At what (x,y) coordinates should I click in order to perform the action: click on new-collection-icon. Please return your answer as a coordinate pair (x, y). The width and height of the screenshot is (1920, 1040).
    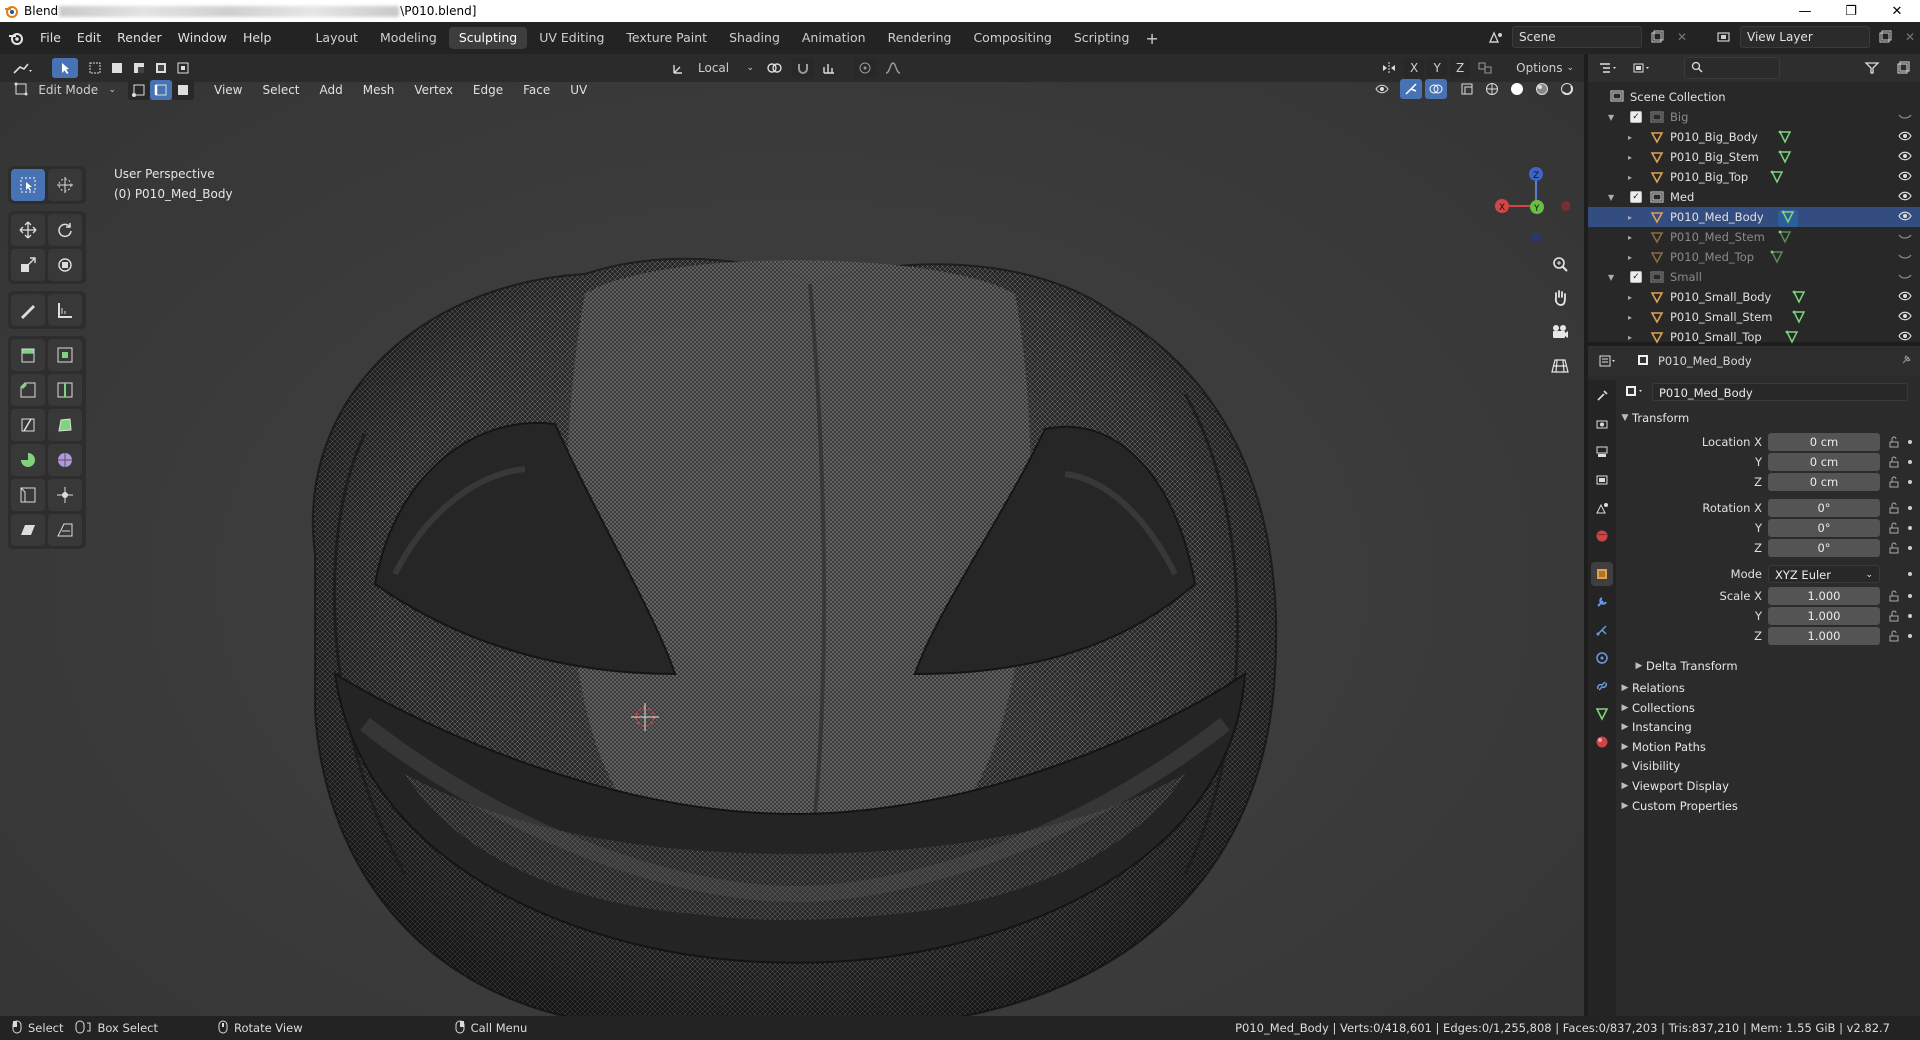
    Looking at the image, I should click on (1903, 68).